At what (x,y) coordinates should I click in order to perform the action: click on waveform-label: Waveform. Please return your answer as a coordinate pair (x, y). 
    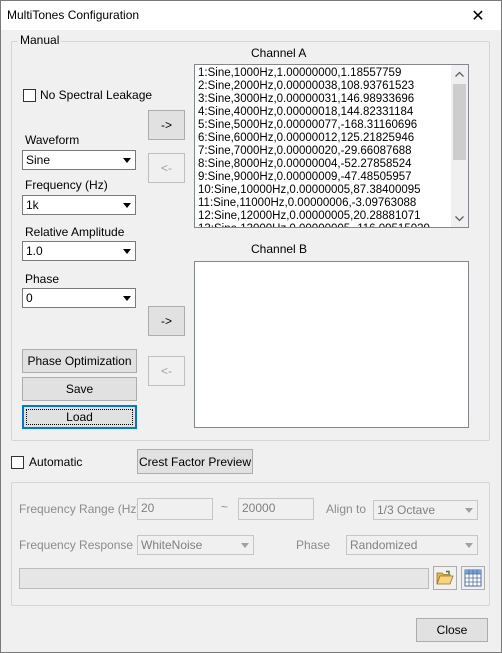
    Looking at the image, I should click on (52, 140).